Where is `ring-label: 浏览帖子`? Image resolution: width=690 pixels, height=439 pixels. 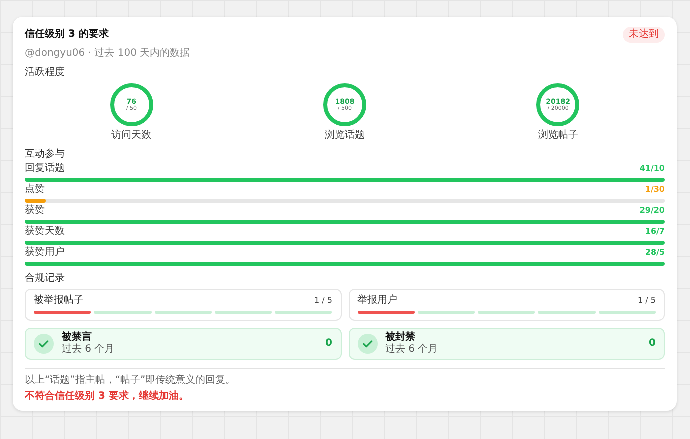
ring-label: 浏览帖子 is located at coordinates (558, 136).